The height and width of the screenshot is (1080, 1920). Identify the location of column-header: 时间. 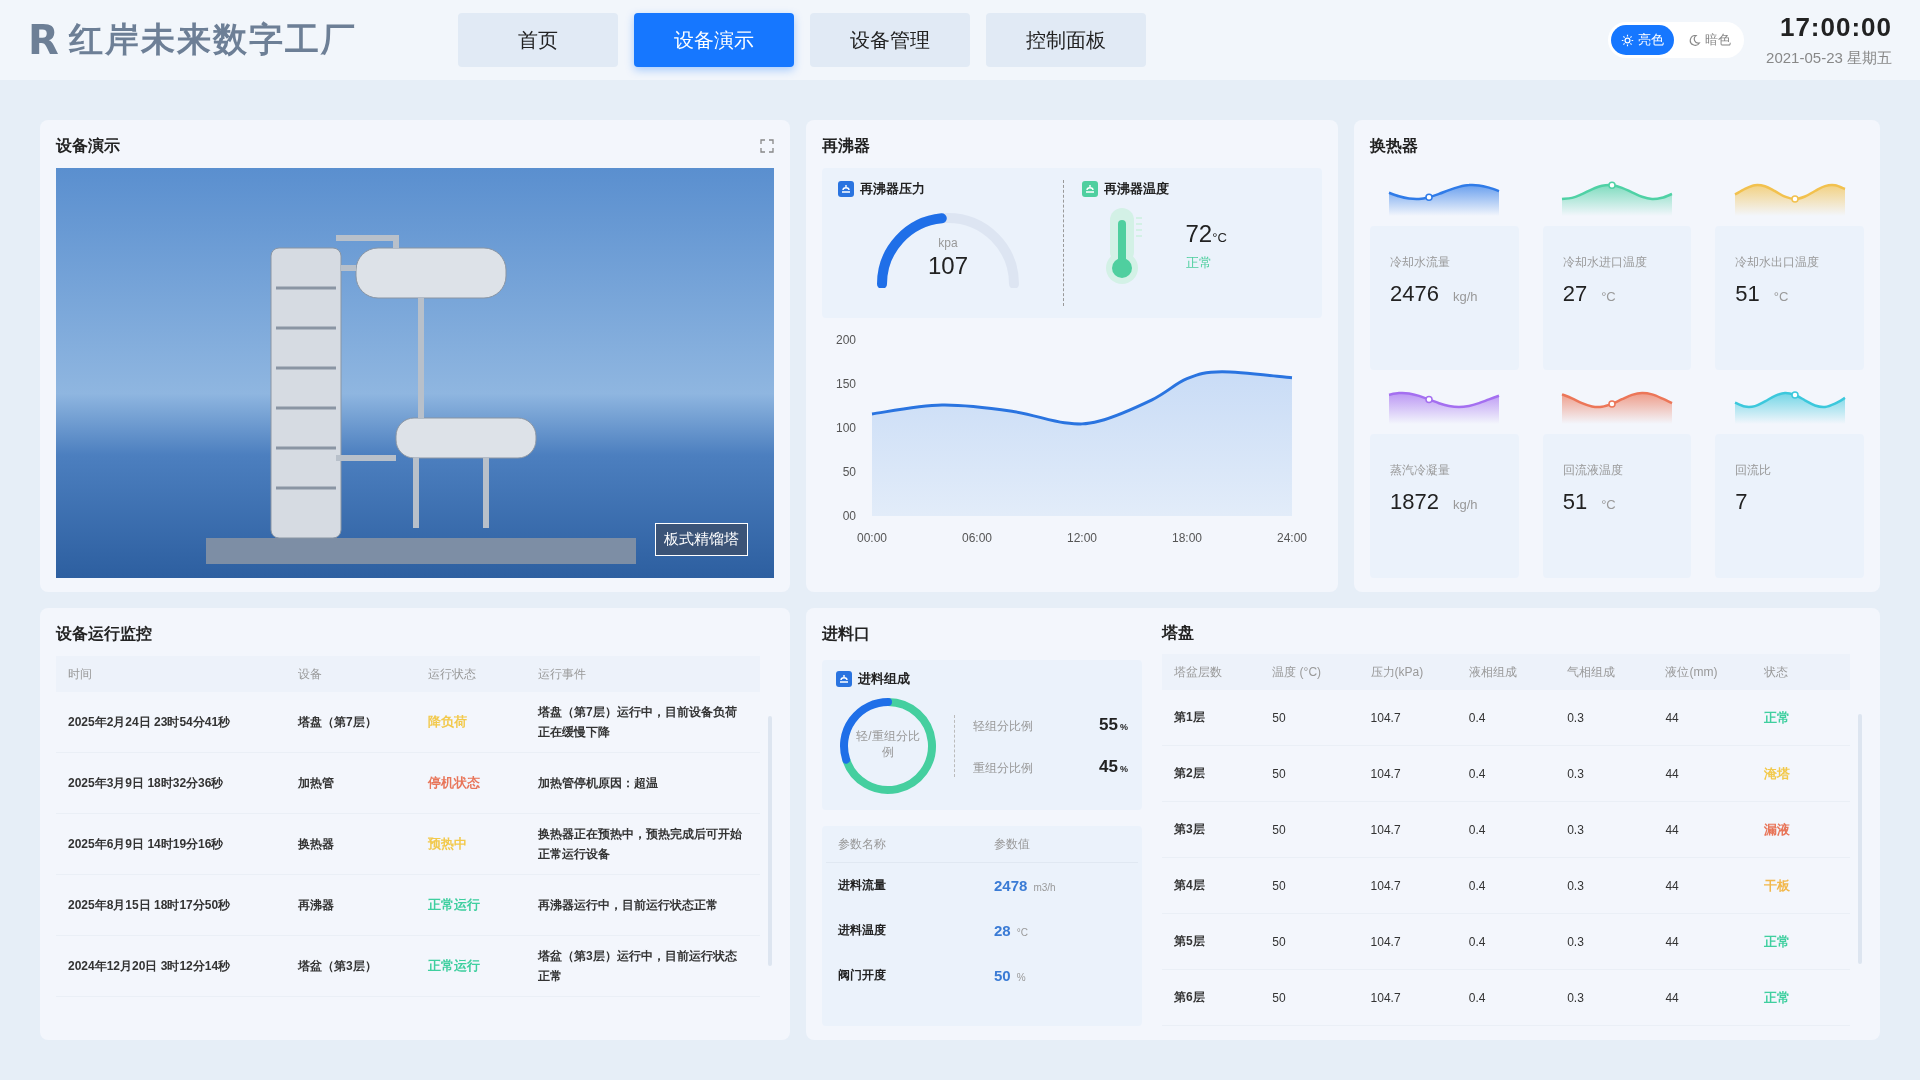
(171, 674).